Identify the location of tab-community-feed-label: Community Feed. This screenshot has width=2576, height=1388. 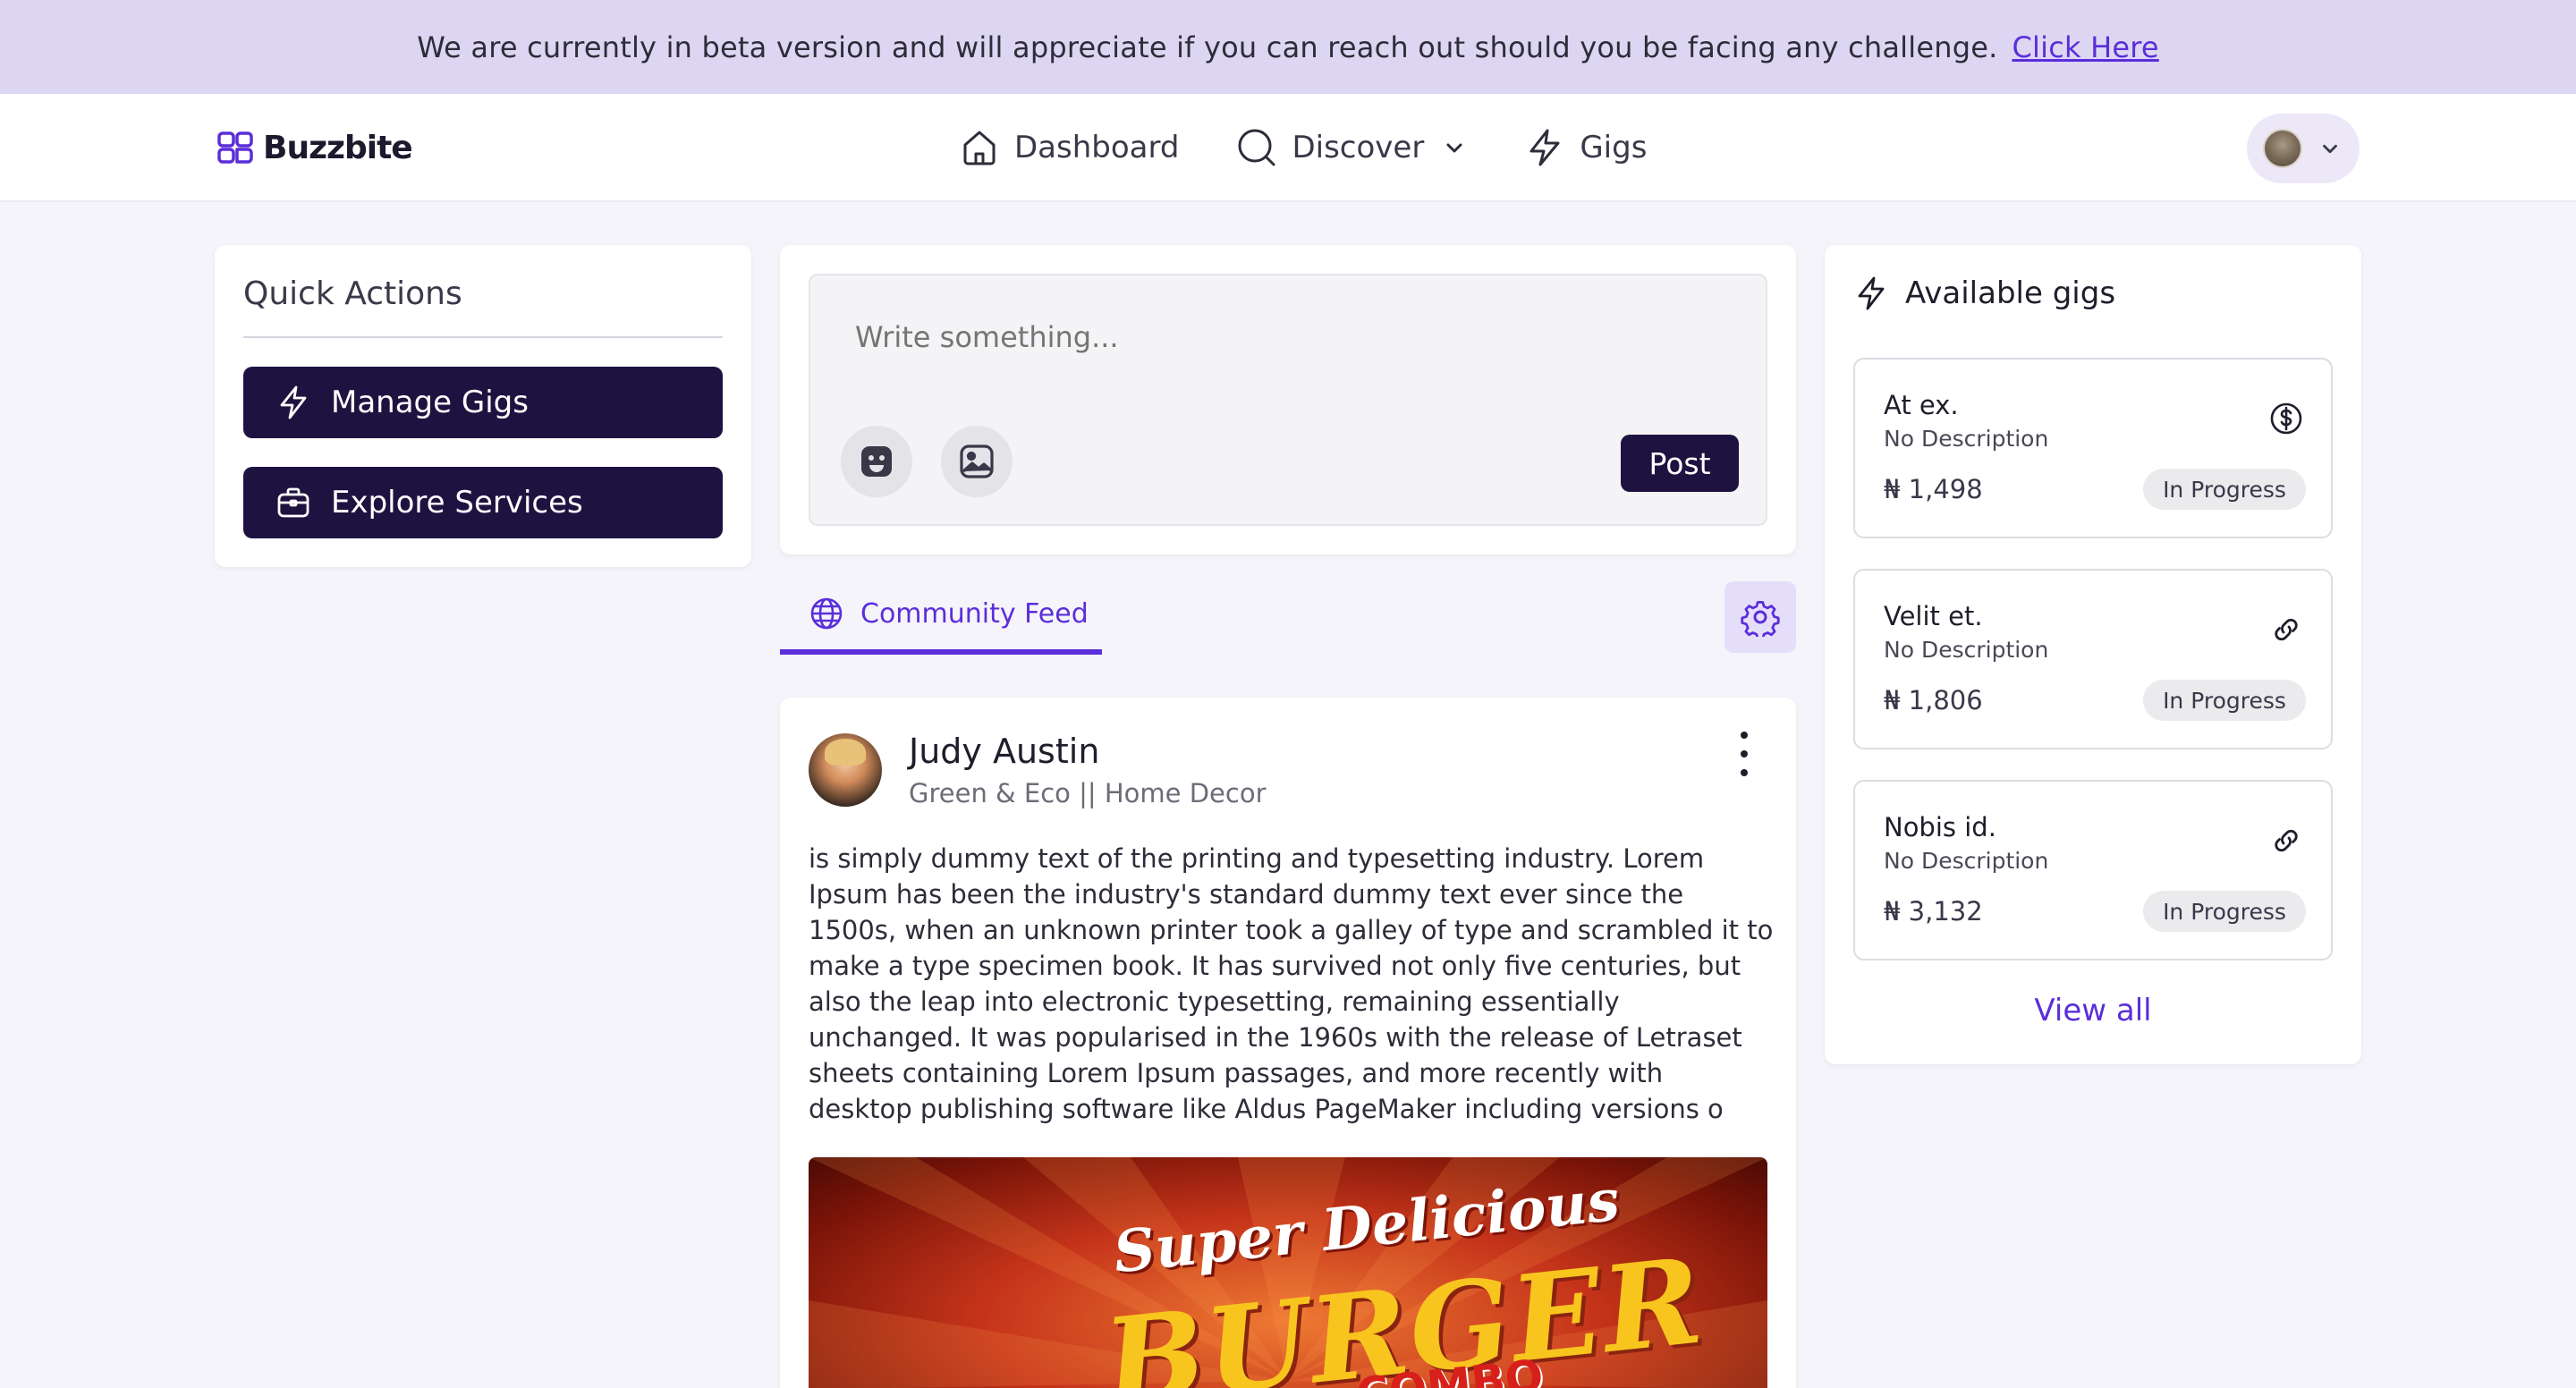
(974, 613).